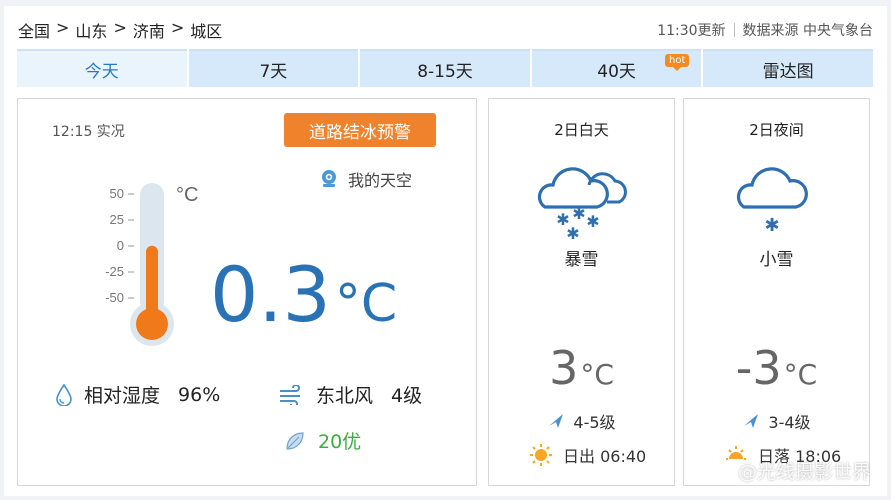 Image resolution: width=891 pixels, height=500 pixels. I want to click on divider, so click(734, 30).